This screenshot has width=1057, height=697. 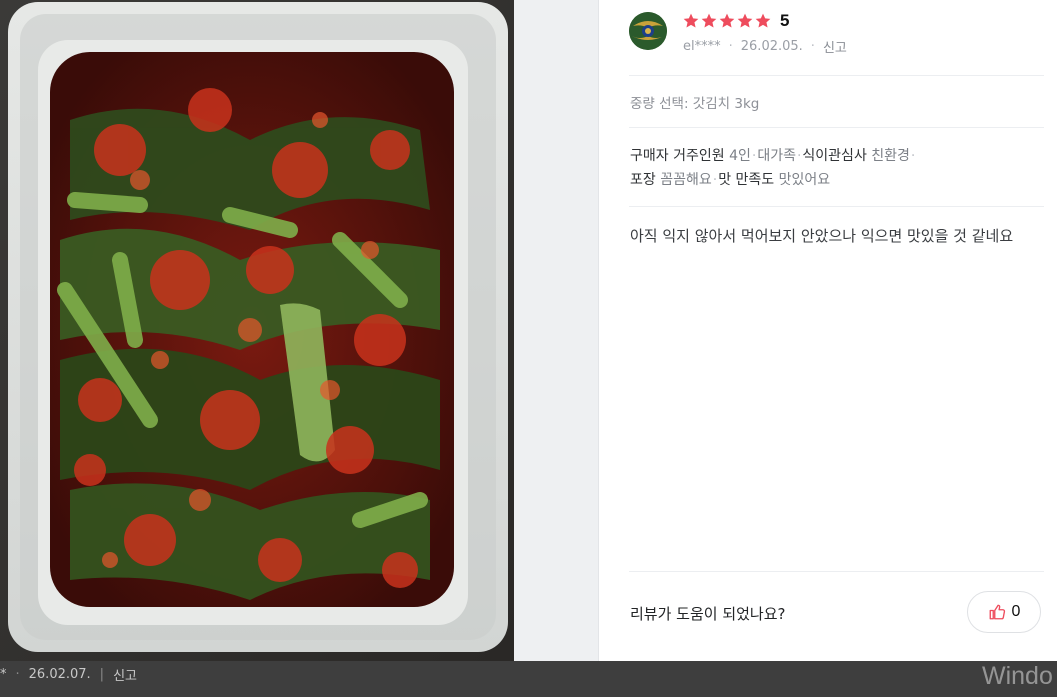 What do you see at coordinates (997, 612) in the screenshot?
I see `thumbs-up-icon` at bounding box center [997, 612].